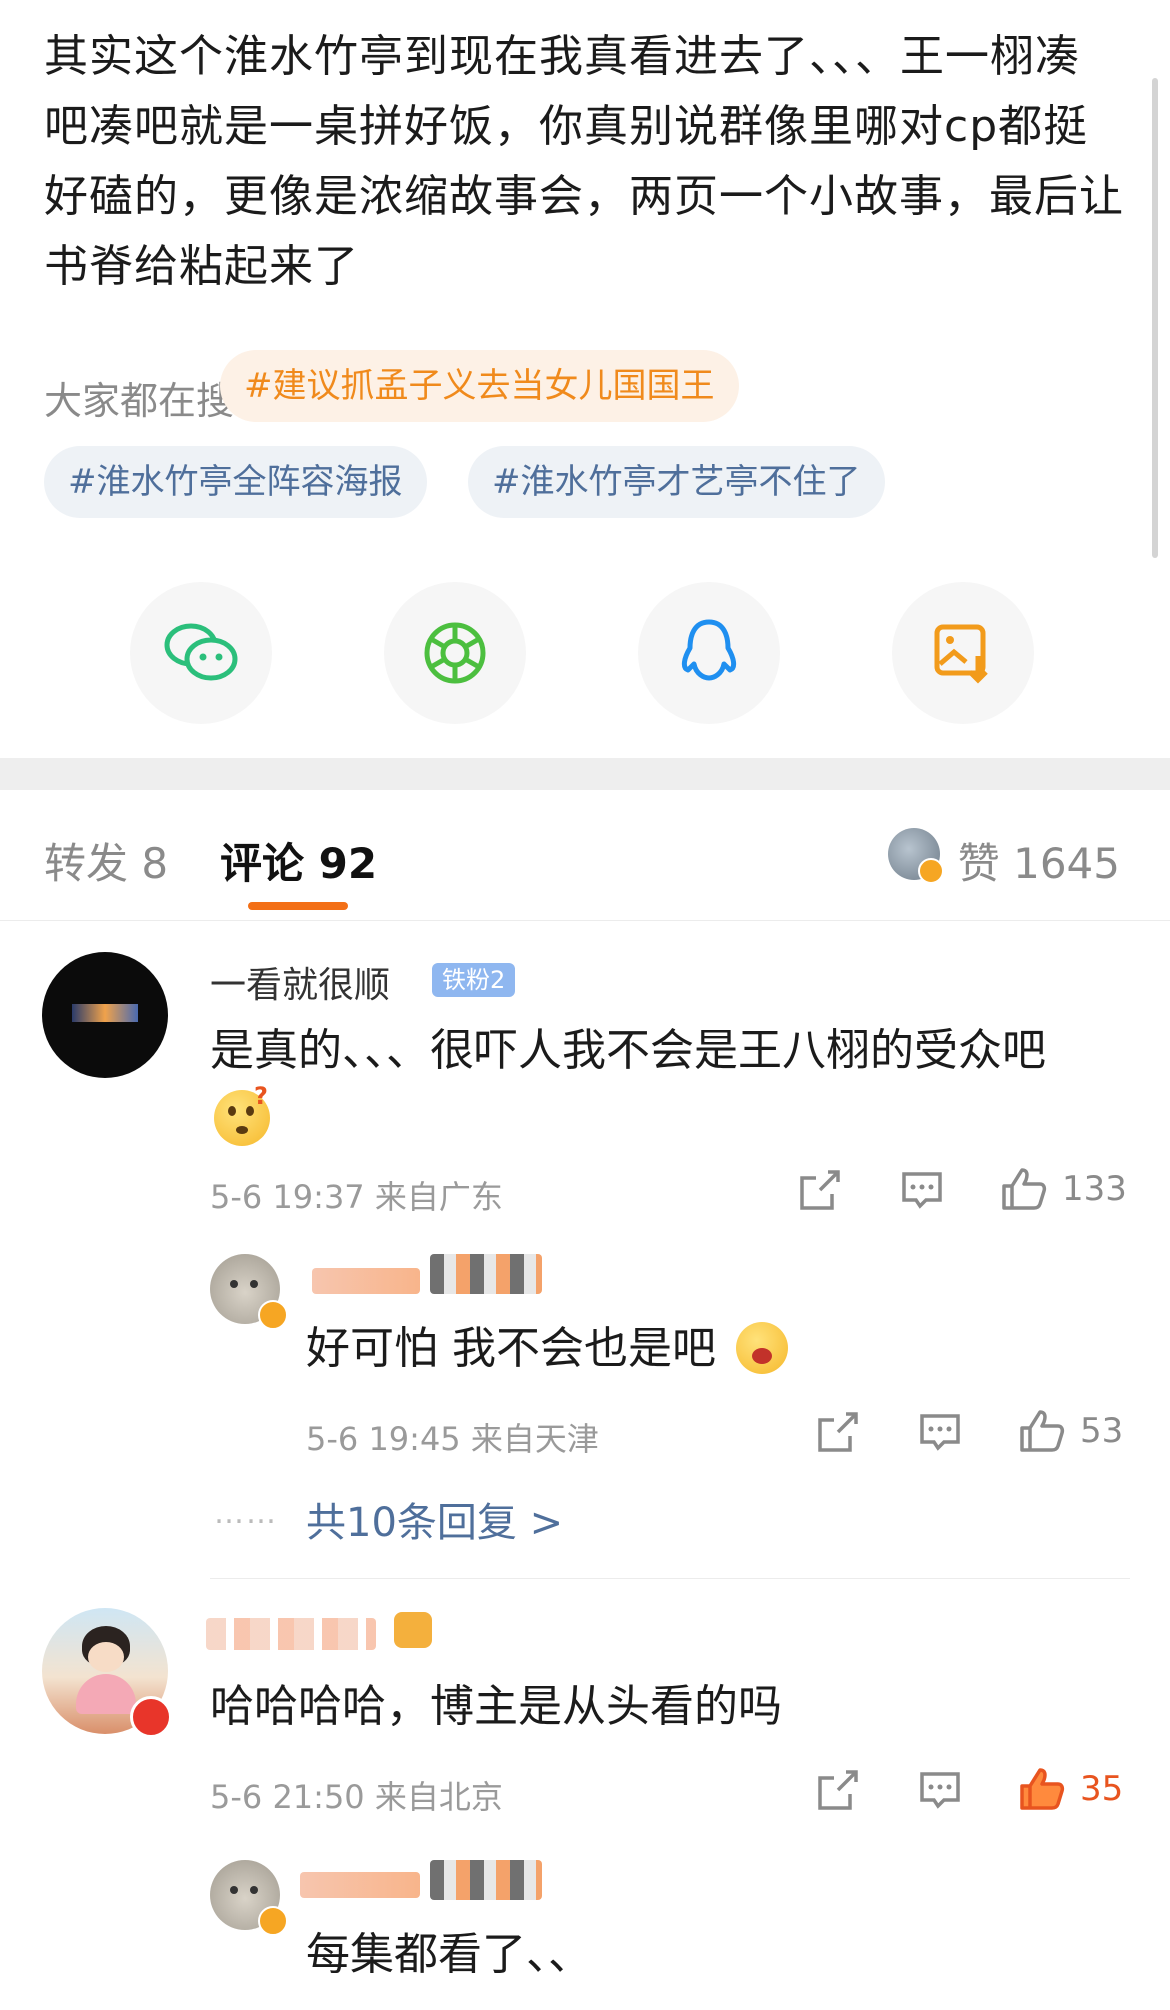 The image size is (1170, 2010). What do you see at coordinates (413, 1630) in the screenshot?
I see `member-badge-icon` at bounding box center [413, 1630].